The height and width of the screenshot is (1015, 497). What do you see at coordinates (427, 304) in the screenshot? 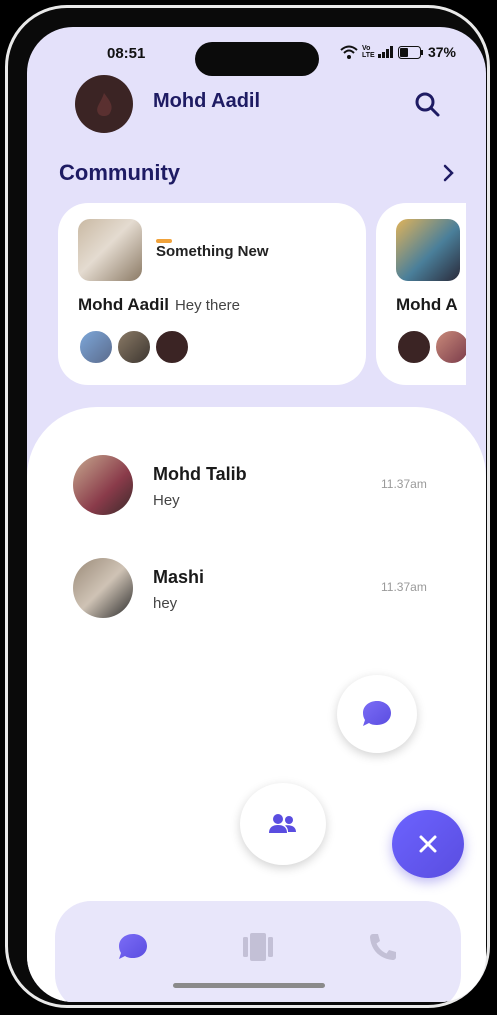
I see `card-author-name: Mohd A` at bounding box center [427, 304].